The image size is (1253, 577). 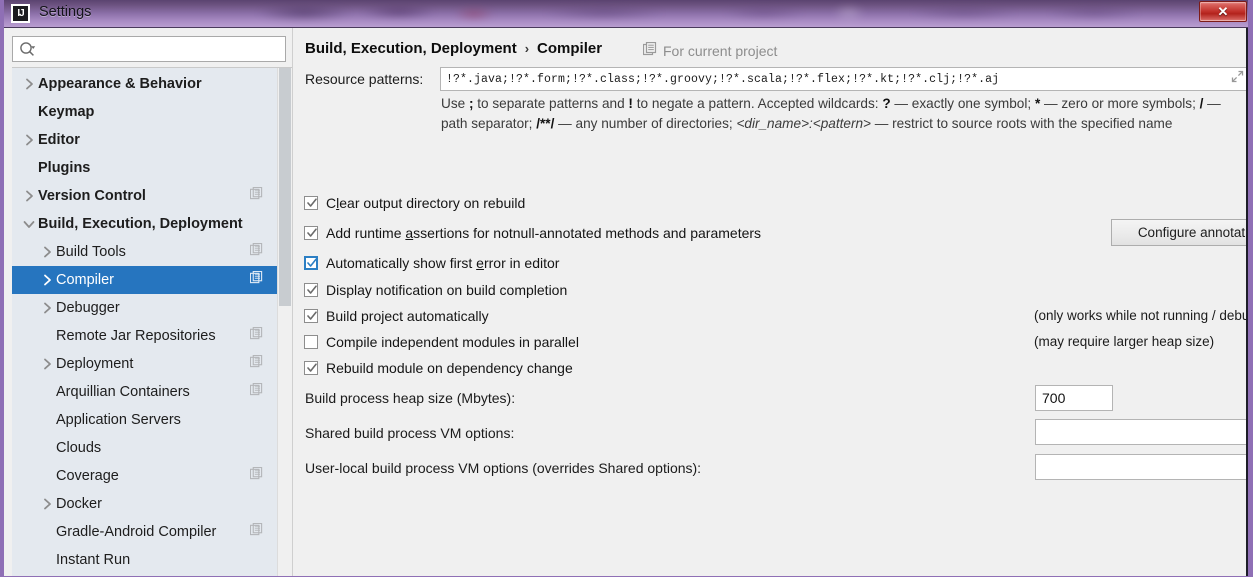 What do you see at coordinates (432, 203) in the screenshot?
I see `checkbox-label-post: ear output directory on rebuild` at bounding box center [432, 203].